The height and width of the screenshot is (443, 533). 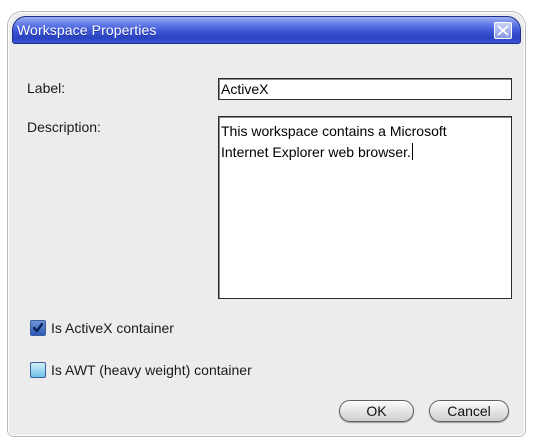 I want to click on close-icon, so click(x=503, y=30).